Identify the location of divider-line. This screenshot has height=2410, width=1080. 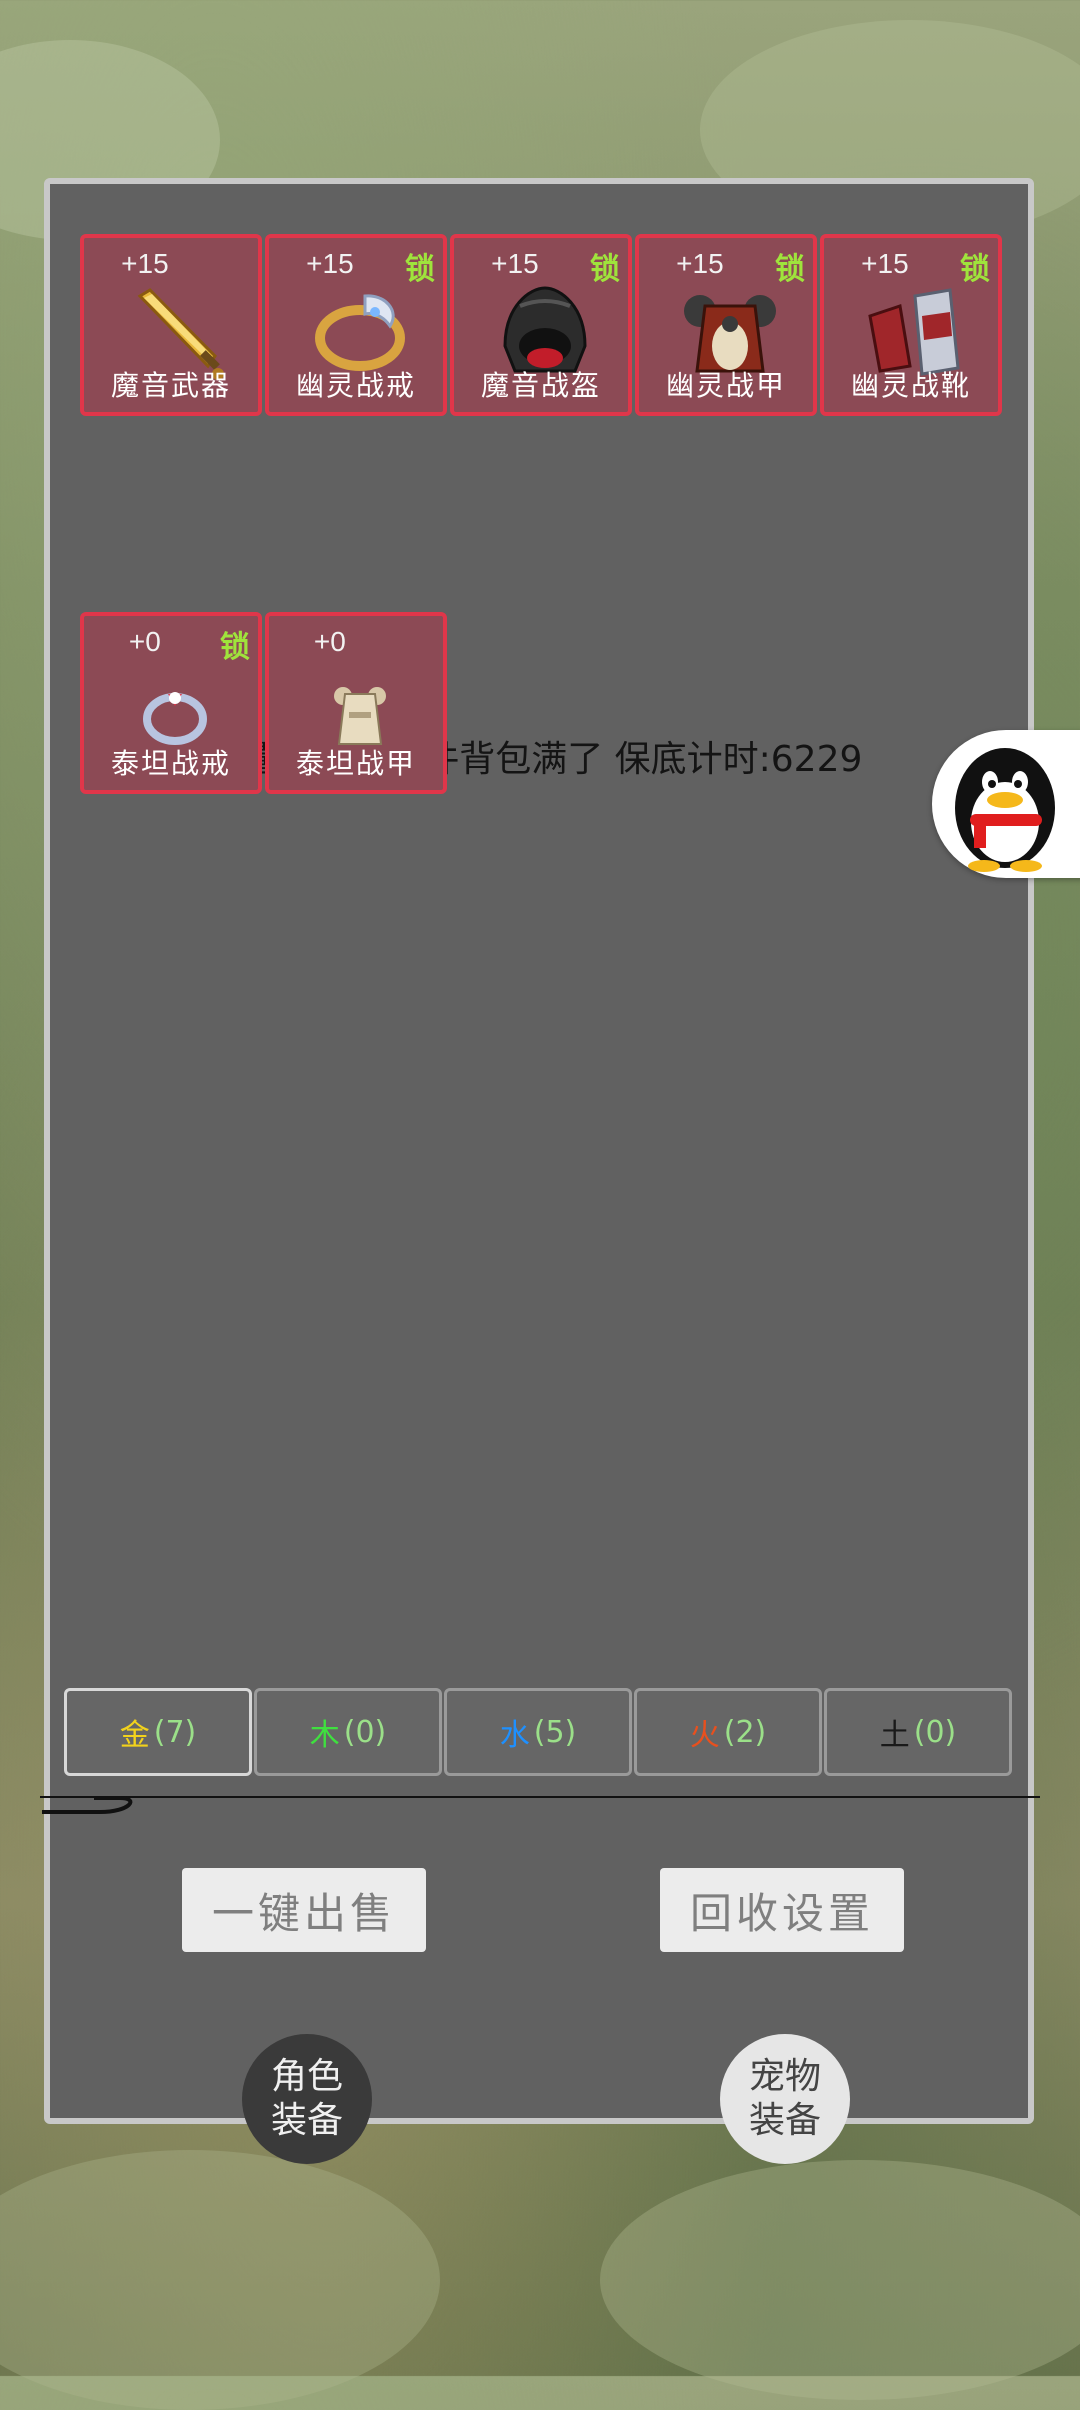
(540, 1797).